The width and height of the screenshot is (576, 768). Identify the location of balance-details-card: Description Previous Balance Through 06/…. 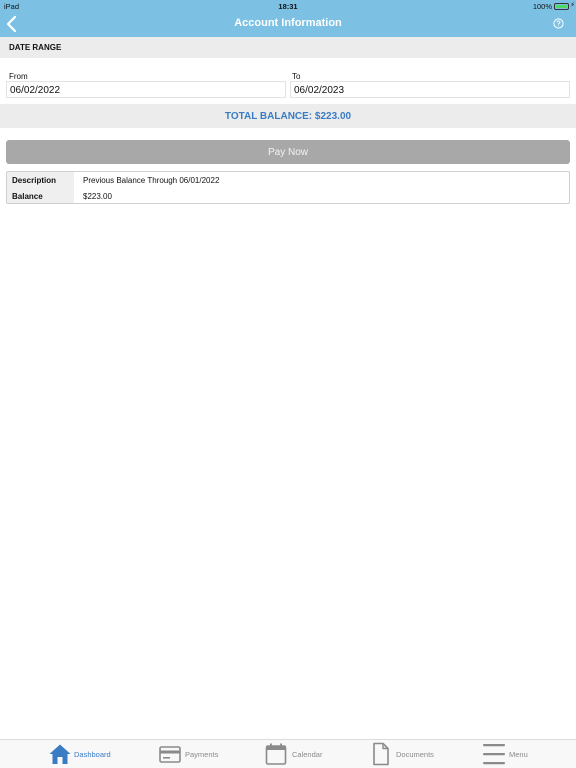
(288, 187).